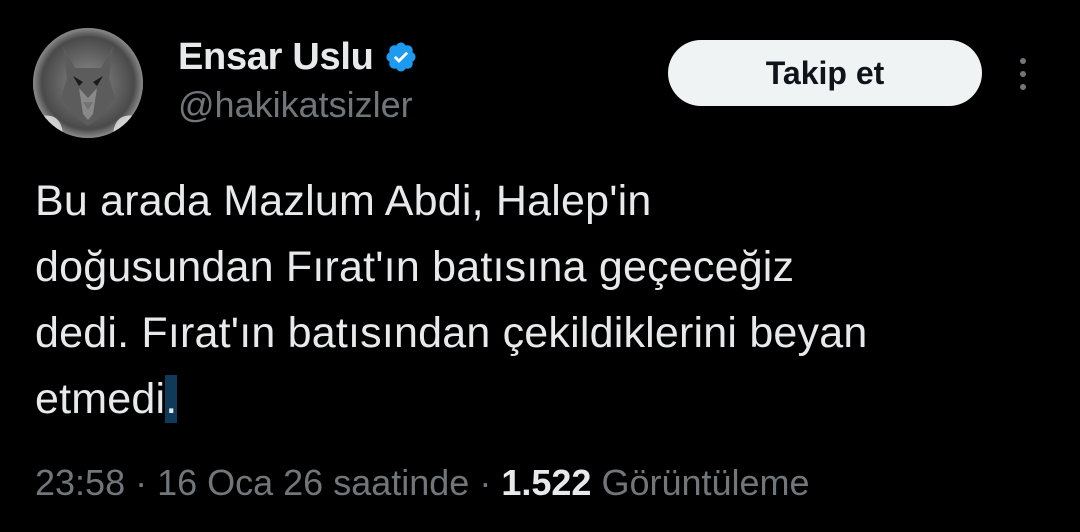 The width and height of the screenshot is (1080, 532). I want to click on follow-button: Takip et, so click(825, 73).